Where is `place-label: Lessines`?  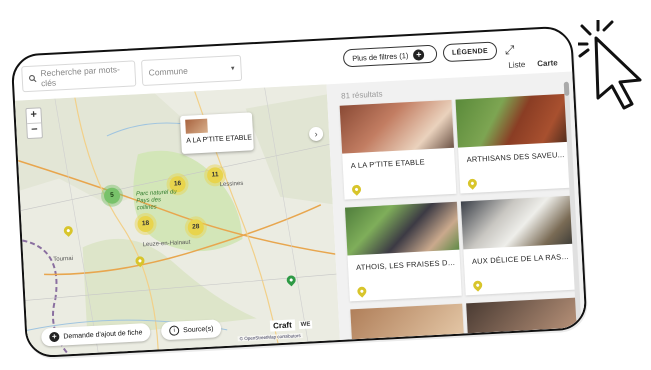
place-label: Lessines is located at coordinates (231, 184).